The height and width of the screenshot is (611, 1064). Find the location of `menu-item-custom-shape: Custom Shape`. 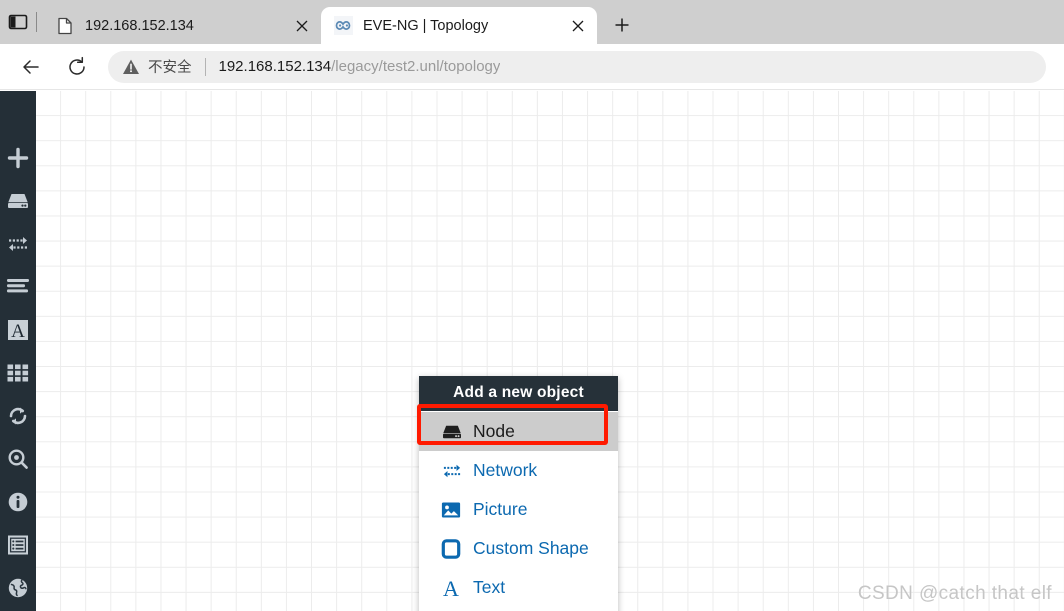

menu-item-custom-shape: Custom Shape is located at coordinates (518, 548).